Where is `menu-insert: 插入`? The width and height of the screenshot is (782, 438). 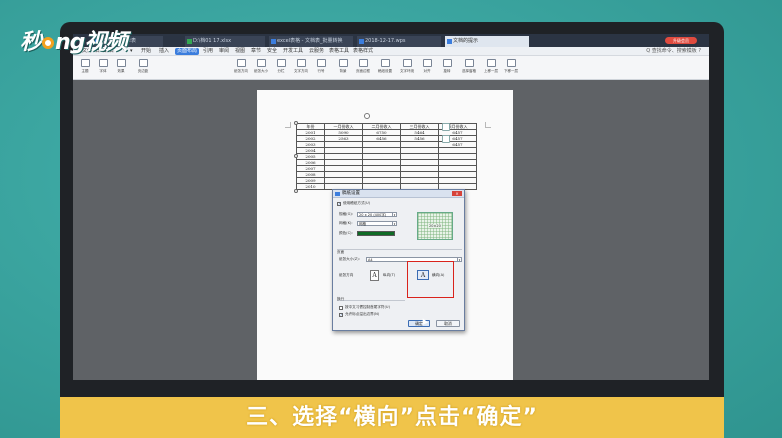
menu-insert: 插入 is located at coordinates (164, 51).